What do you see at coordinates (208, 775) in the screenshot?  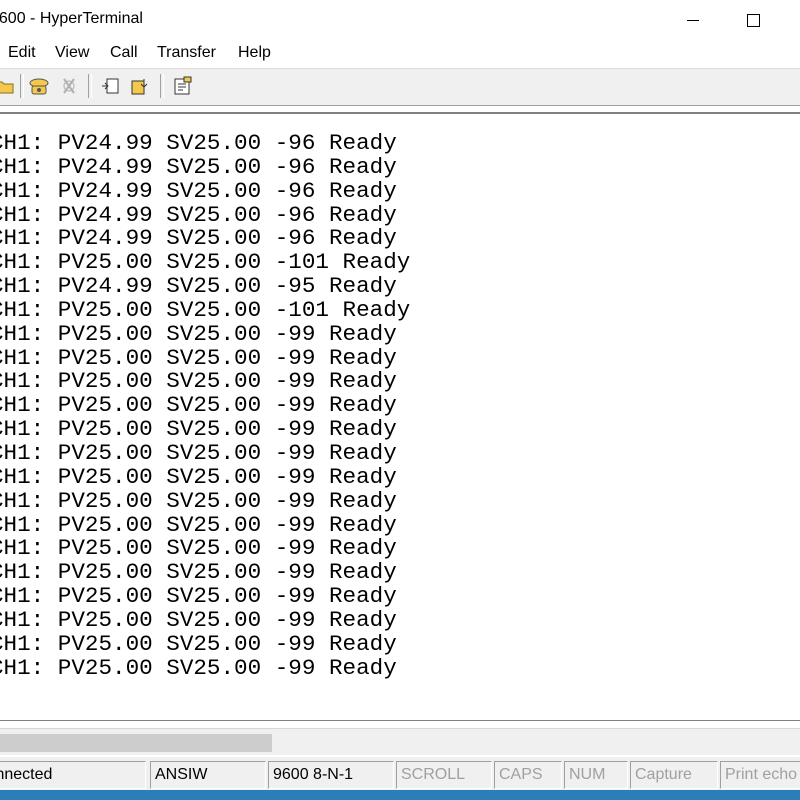 I see `status-emulation: ANSIW` at bounding box center [208, 775].